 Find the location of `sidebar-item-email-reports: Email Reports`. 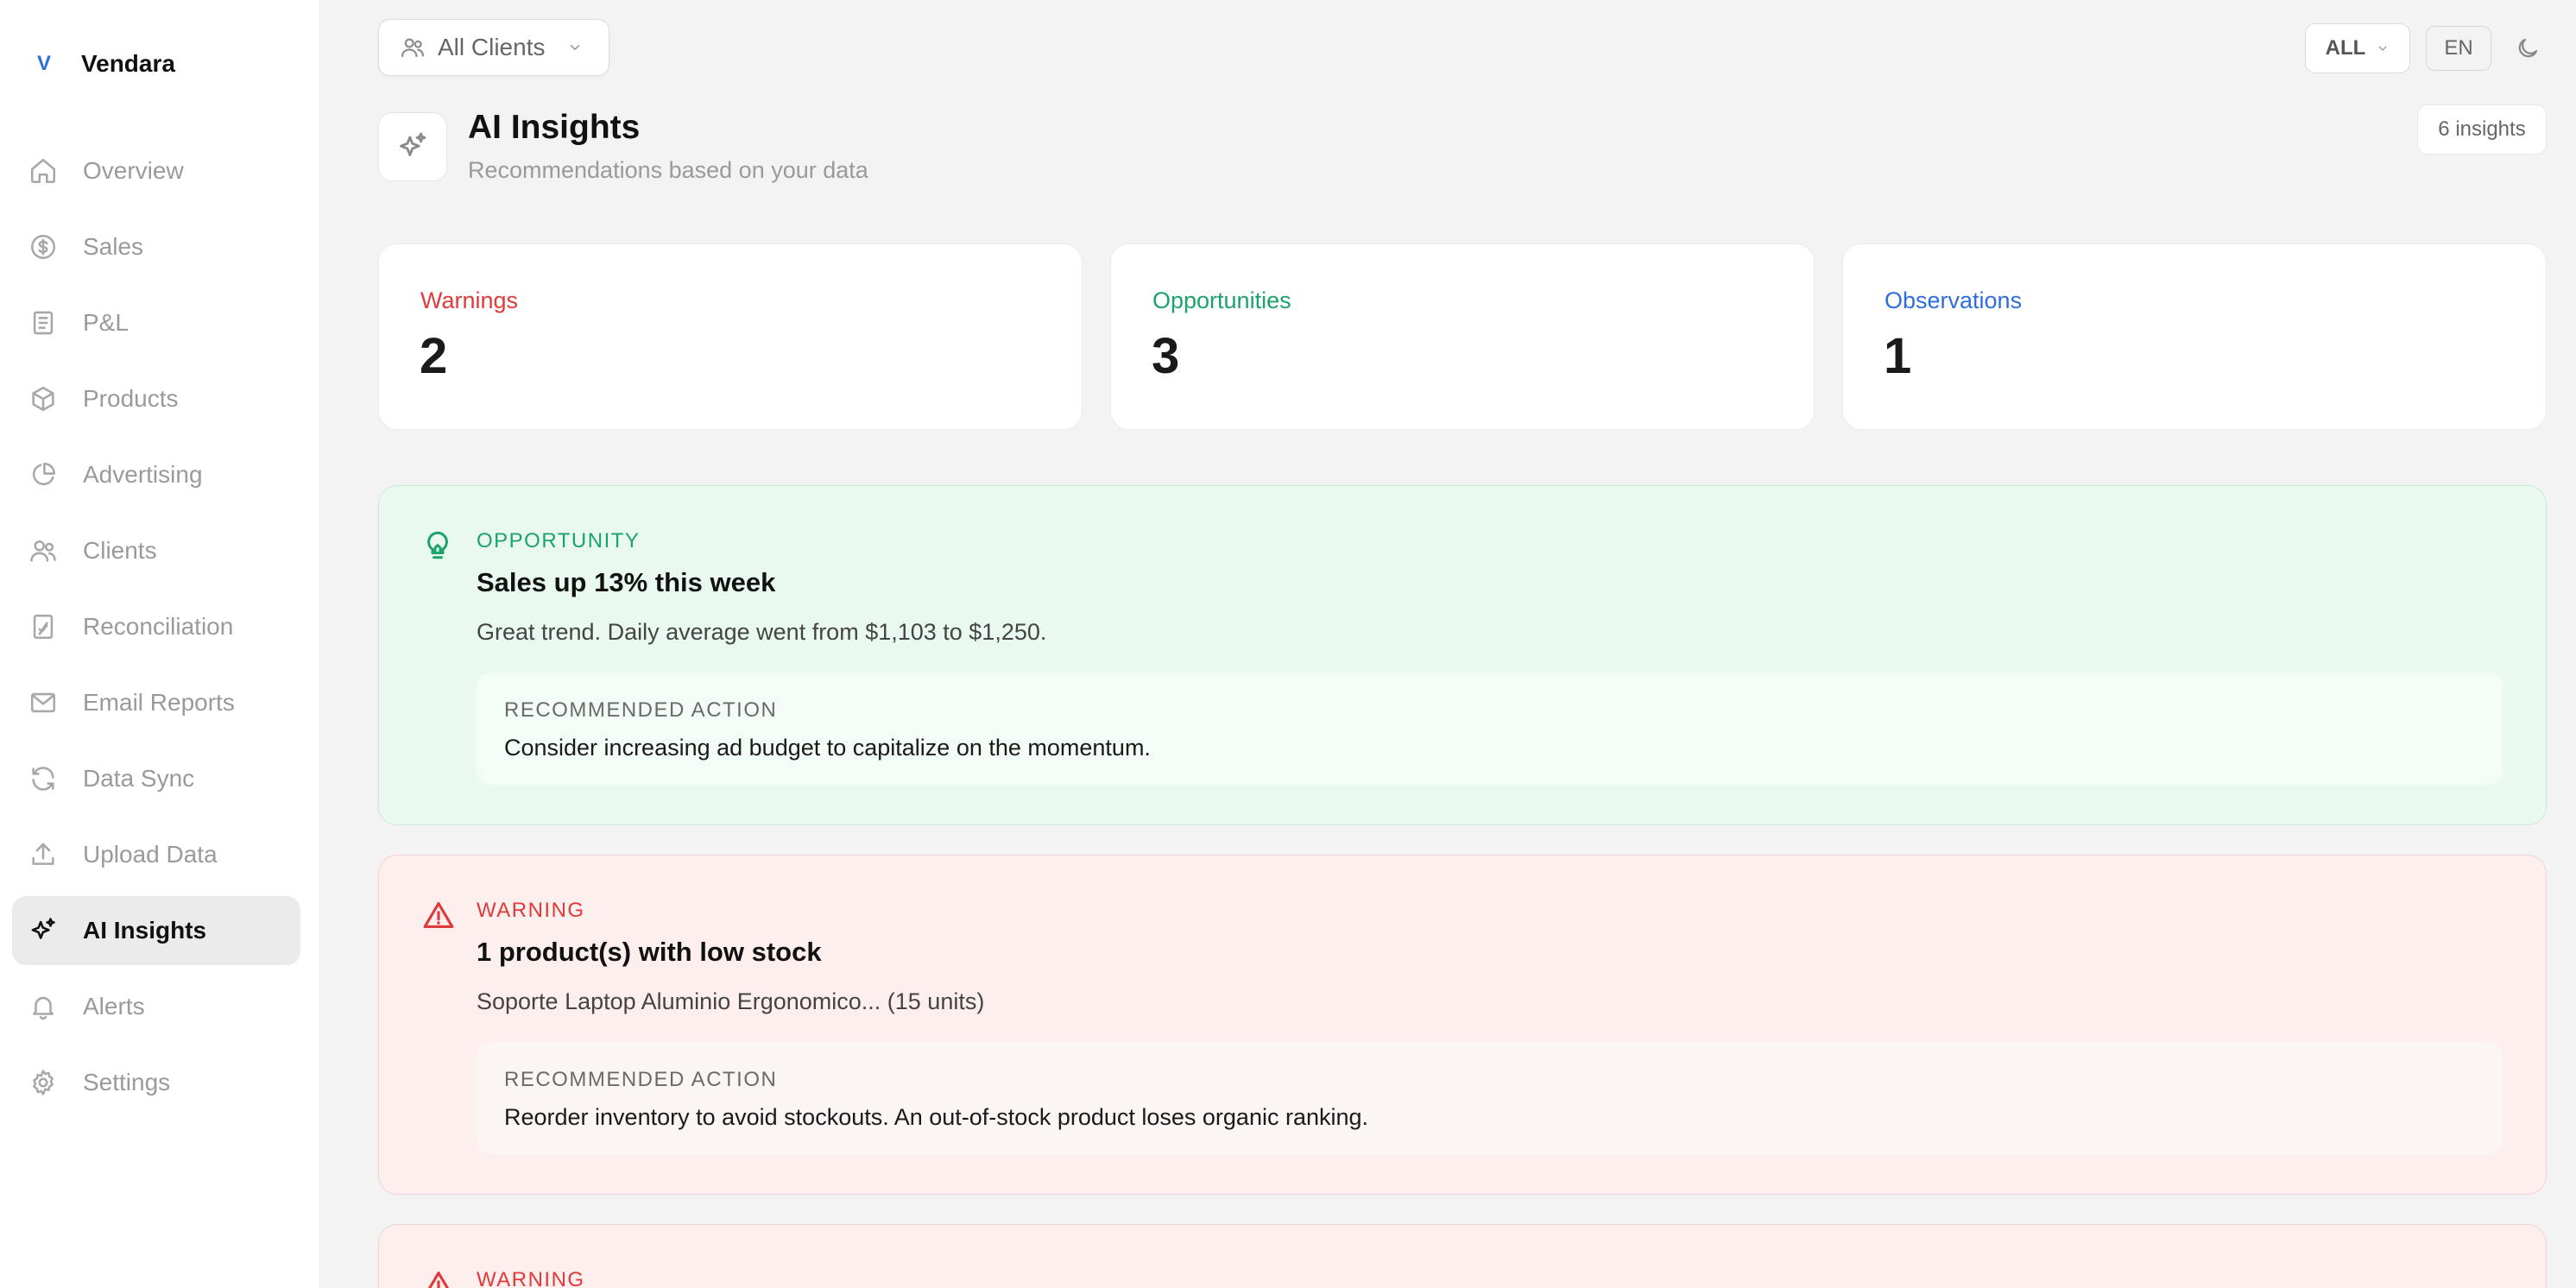

sidebar-item-email-reports: Email Reports is located at coordinates (156, 702).